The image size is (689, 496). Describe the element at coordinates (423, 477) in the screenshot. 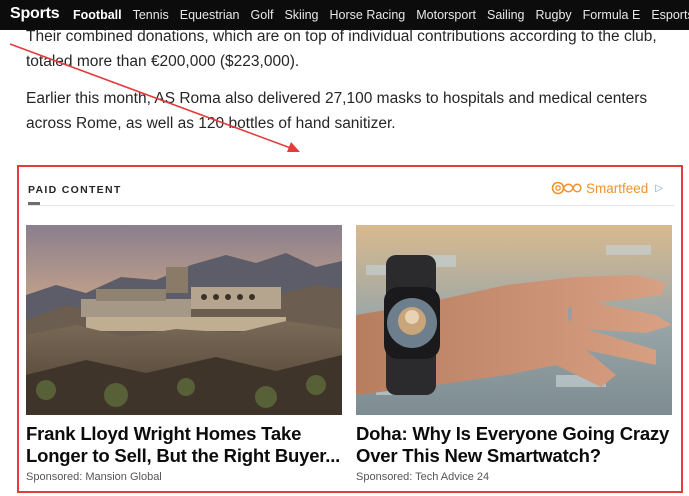

I see `card-sponsor-label: Sponsored: Tech Advice 24` at that location.